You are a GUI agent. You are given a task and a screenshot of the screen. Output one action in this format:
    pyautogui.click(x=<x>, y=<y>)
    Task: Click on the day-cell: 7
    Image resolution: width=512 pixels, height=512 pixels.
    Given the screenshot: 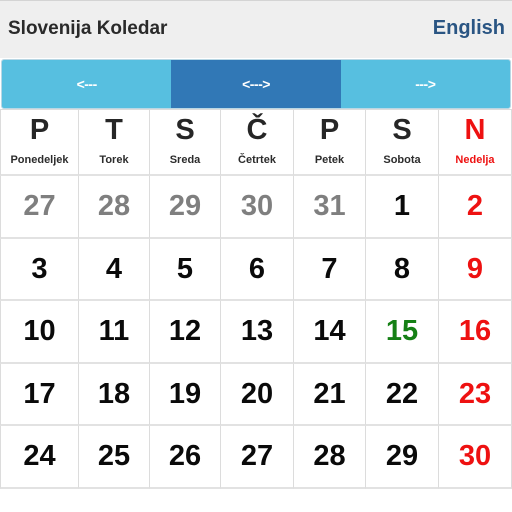 What is the action you would take?
    pyautogui.click(x=330, y=270)
    